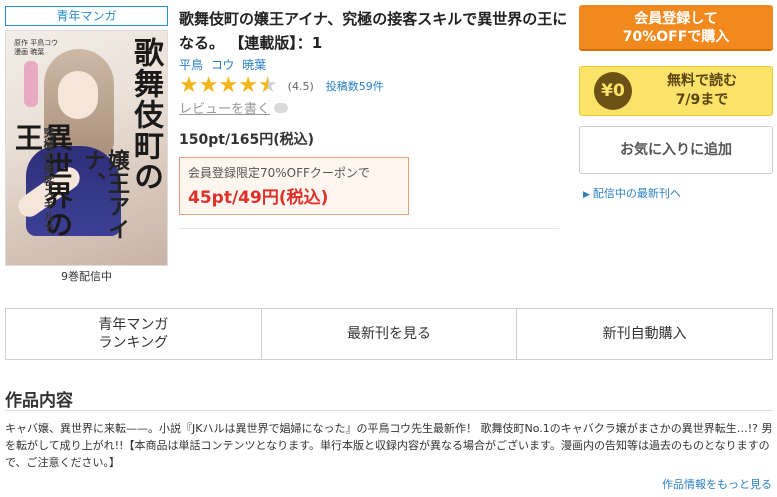  I want to click on free-read-button: ¥0 無料で読む 7/9まで, so click(676, 91).